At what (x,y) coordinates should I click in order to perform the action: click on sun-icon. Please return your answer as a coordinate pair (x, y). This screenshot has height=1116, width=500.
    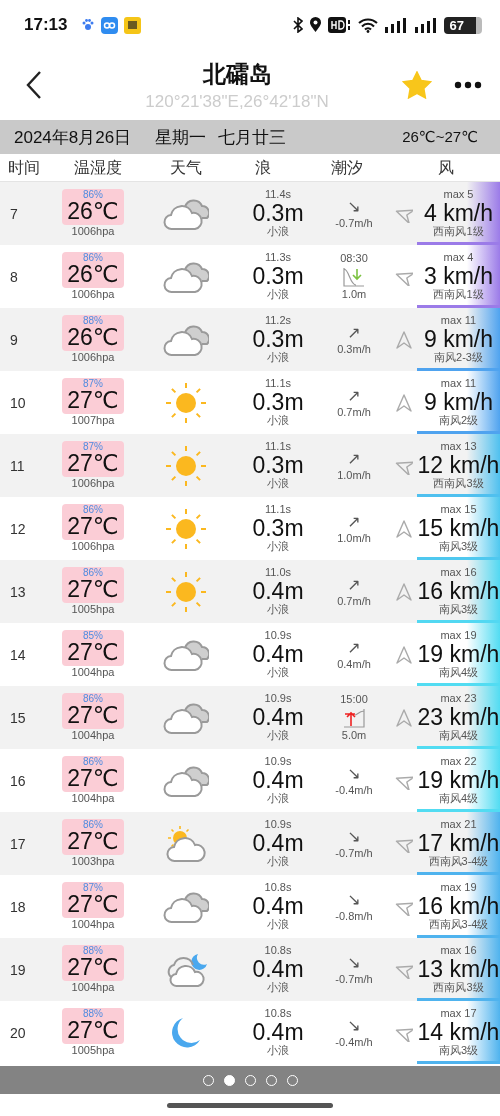
    Looking at the image, I should click on (185, 465).